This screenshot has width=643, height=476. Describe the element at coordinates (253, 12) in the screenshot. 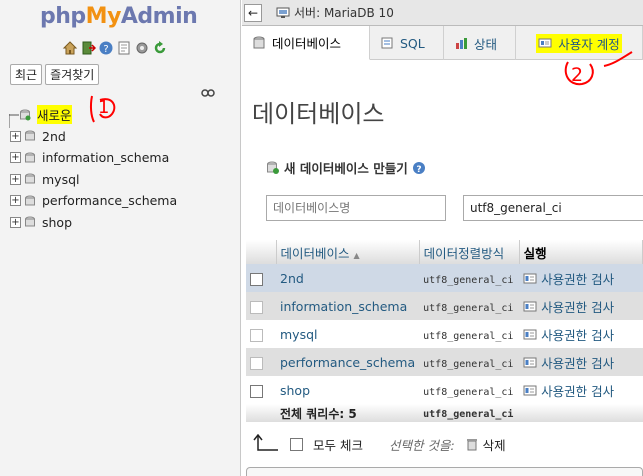

I see `back-button: ←` at that location.